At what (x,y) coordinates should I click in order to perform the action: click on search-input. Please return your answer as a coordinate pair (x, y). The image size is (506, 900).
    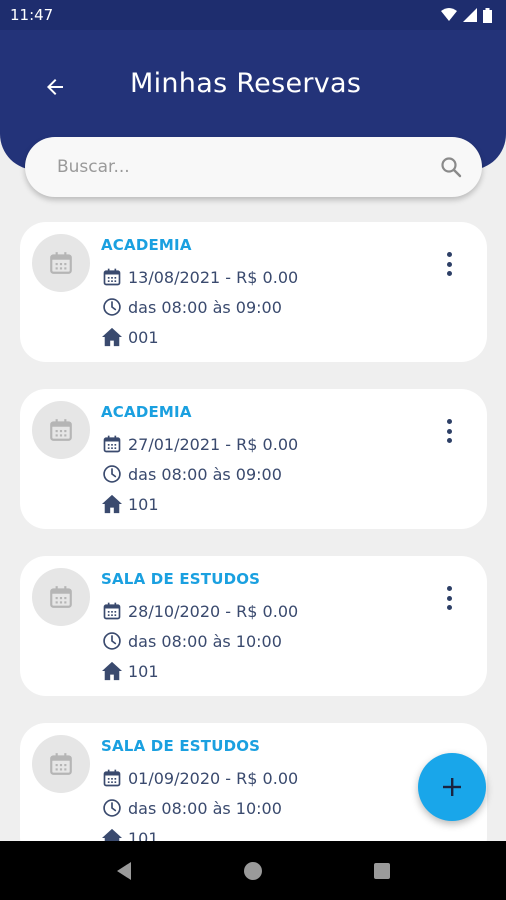
    Looking at the image, I should click on (246, 167).